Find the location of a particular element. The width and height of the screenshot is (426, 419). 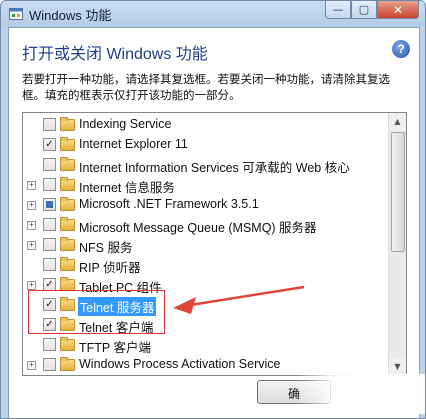

vertical-scrollbar: ▲ ▼ is located at coordinates (397, 244).